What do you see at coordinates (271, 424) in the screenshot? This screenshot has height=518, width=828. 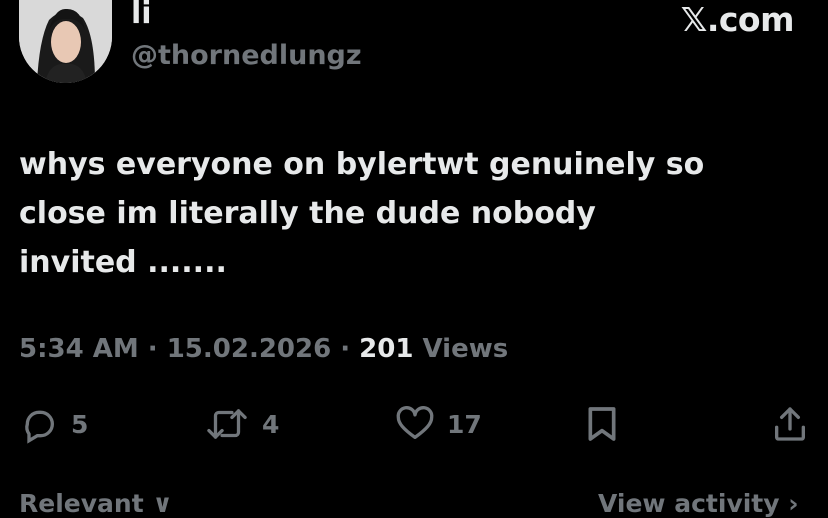 I see `retweet-count: 4` at bounding box center [271, 424].